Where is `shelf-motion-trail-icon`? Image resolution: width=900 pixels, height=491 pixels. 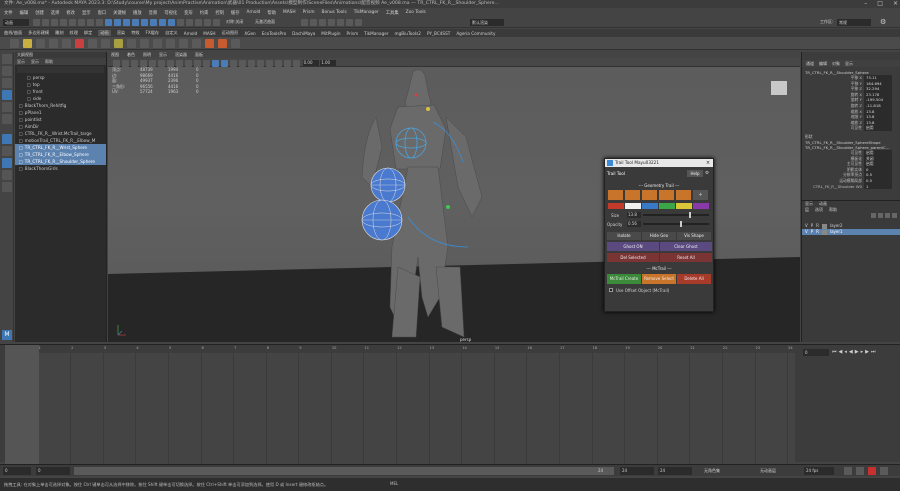
shelf-motion-trail-icon is located at coordinates (92, 43).